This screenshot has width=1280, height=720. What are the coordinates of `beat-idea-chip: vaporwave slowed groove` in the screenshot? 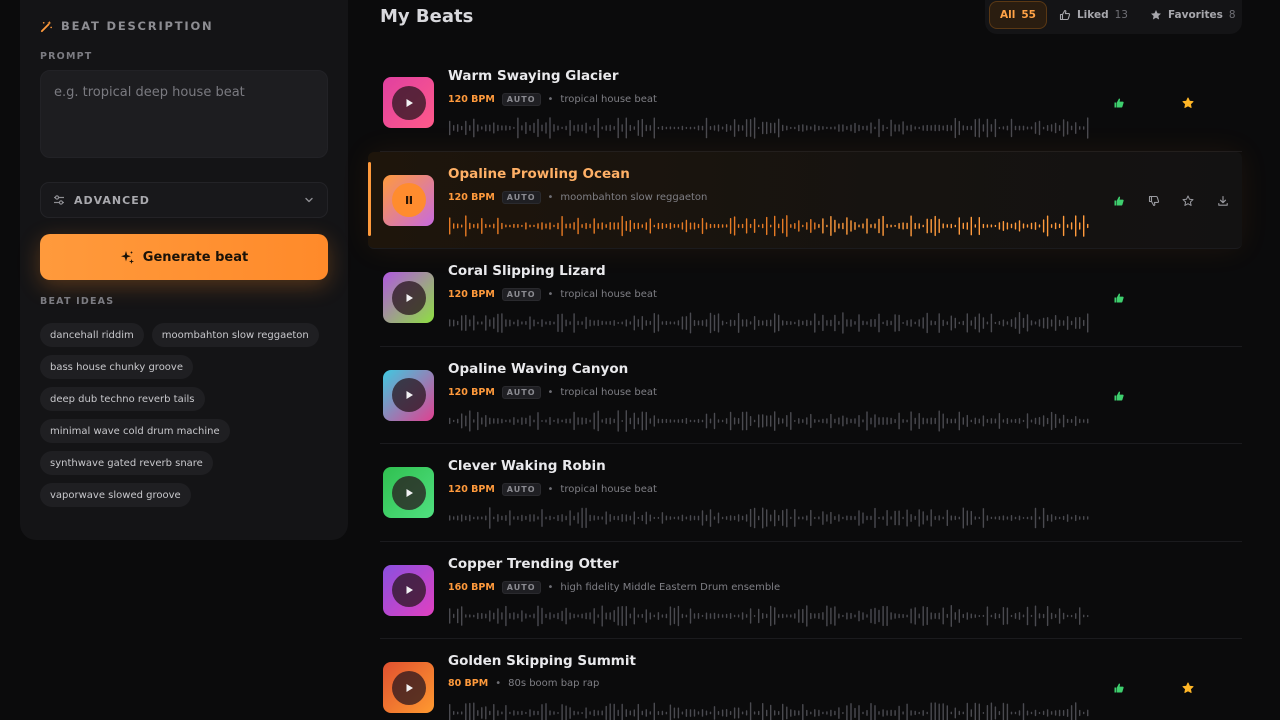 It's located at (115, 495).